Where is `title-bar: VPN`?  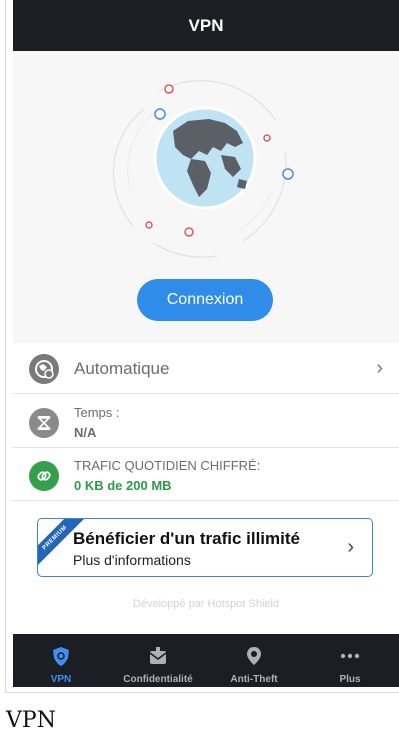 title-bar: VPN is located at coordinates (206, 25).